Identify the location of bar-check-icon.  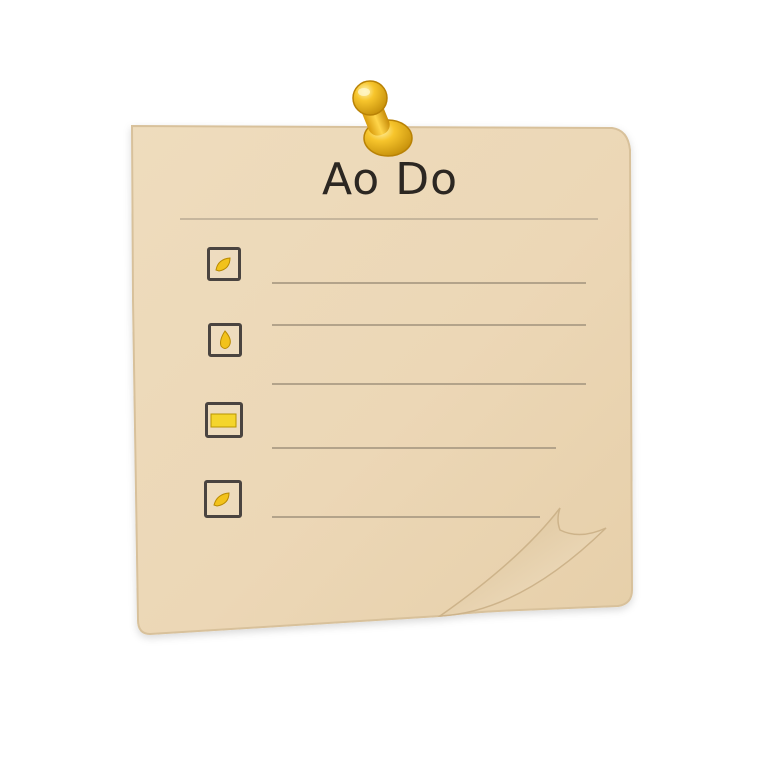
(223, 420).